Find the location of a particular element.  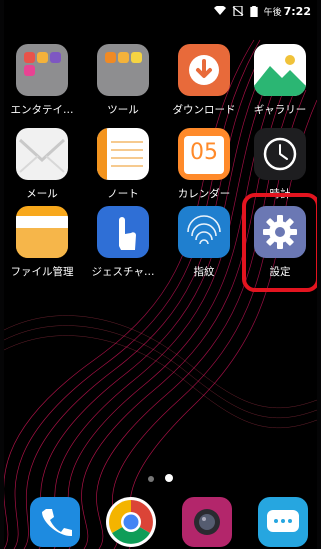

app-label: 指紋 is located at coordinates (204, 272).